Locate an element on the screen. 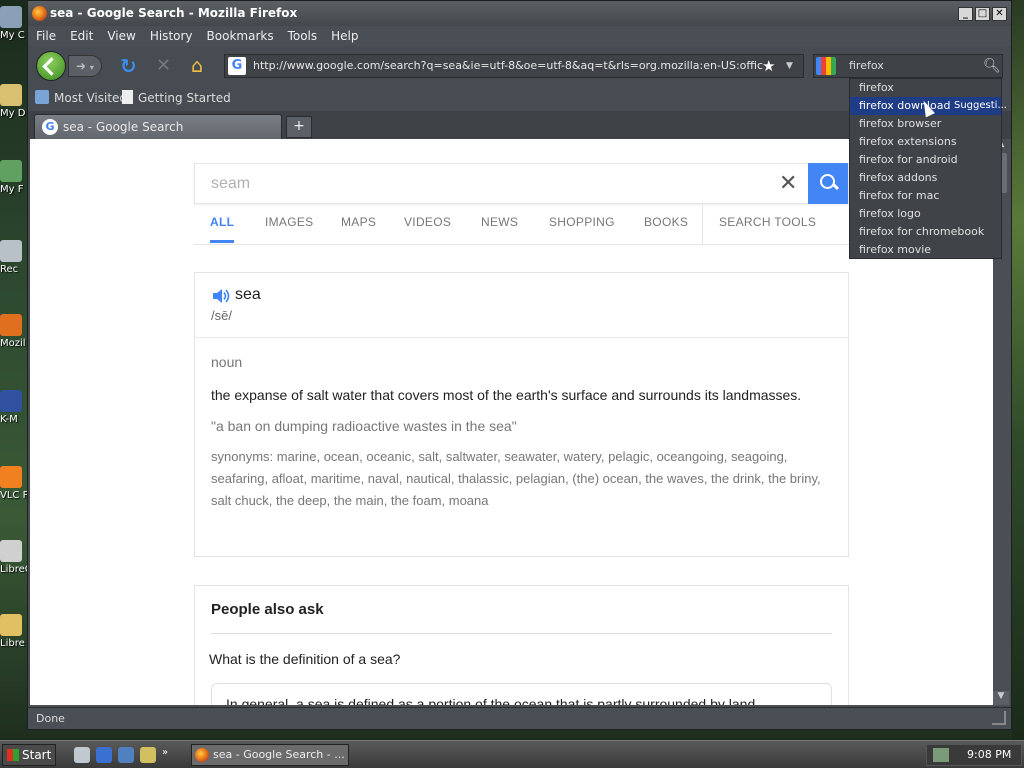  desktop-icon-label: Mozil is located at coordinates (13, 343).